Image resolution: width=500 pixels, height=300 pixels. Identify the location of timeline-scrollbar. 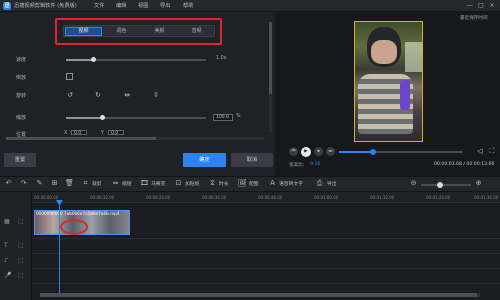
(260, 295).